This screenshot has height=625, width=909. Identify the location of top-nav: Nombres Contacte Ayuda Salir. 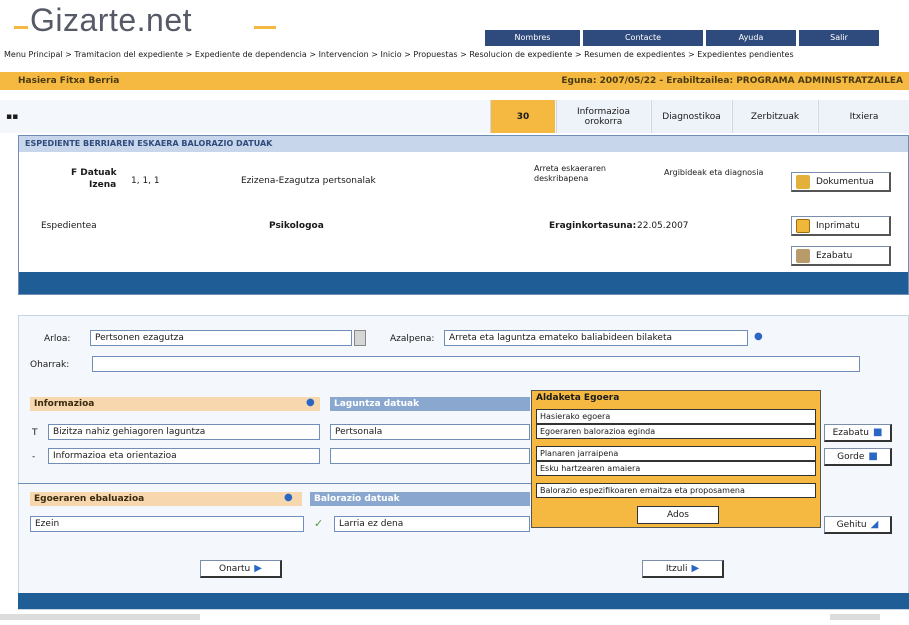
(683, 38).